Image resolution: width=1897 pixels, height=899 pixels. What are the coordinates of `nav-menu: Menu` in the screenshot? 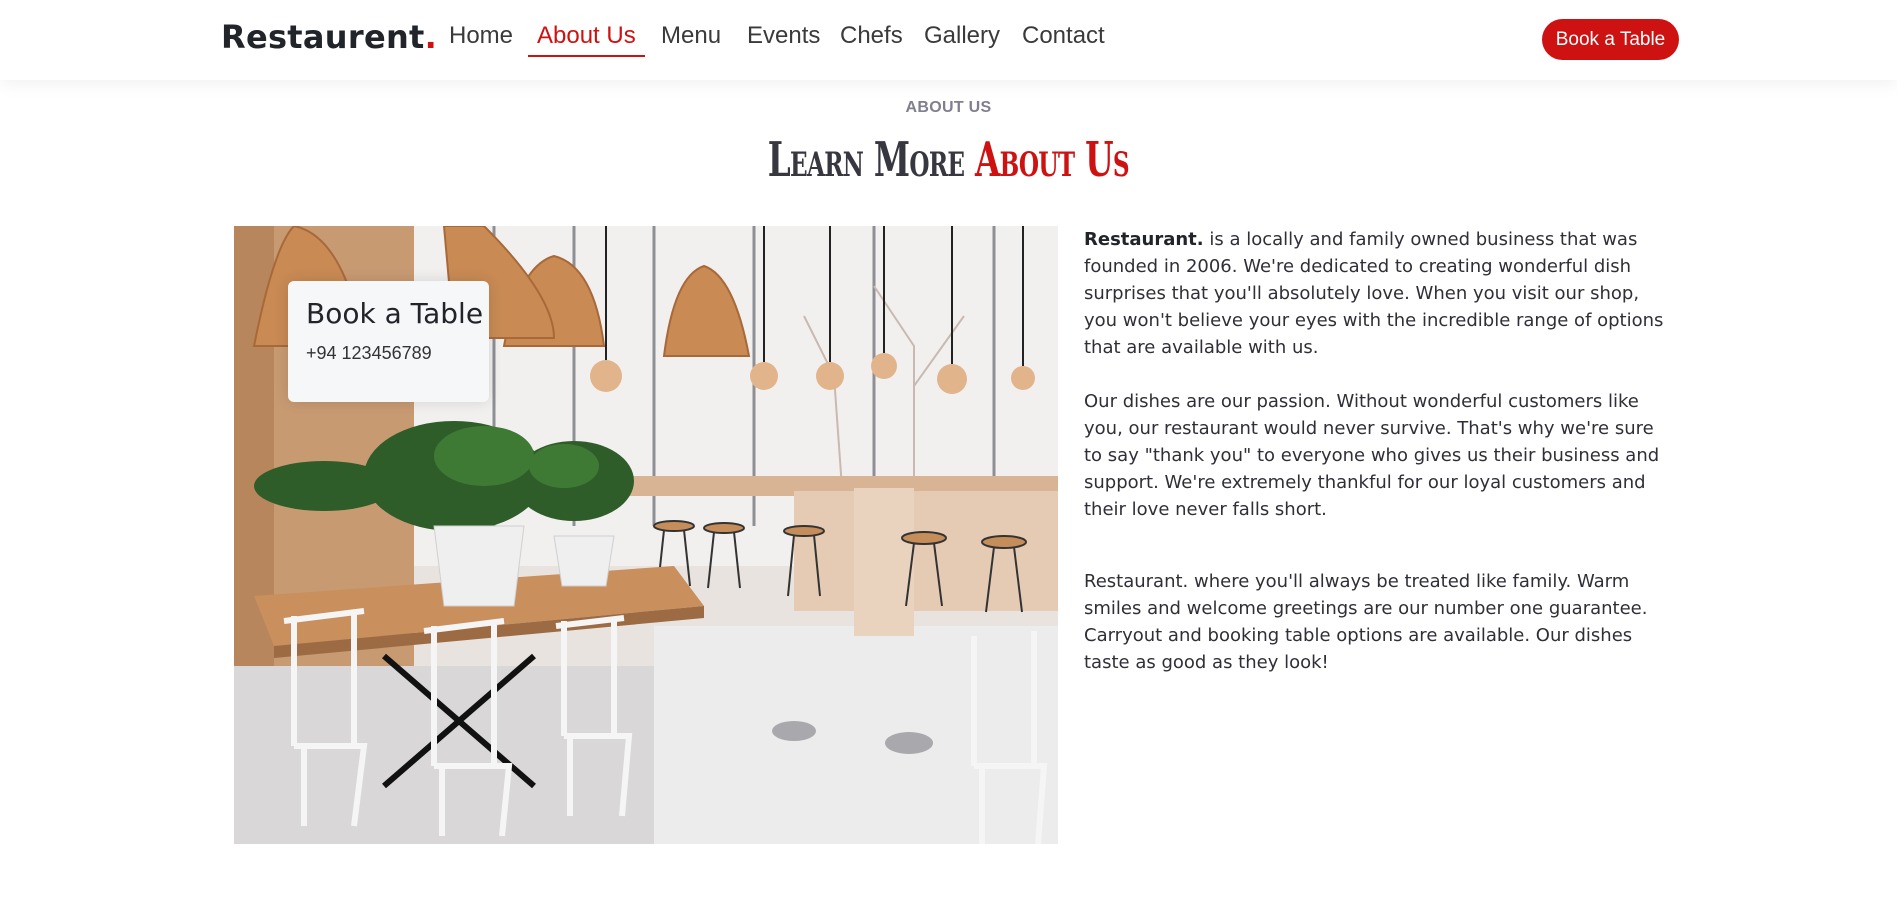 It's located at (691, 36).